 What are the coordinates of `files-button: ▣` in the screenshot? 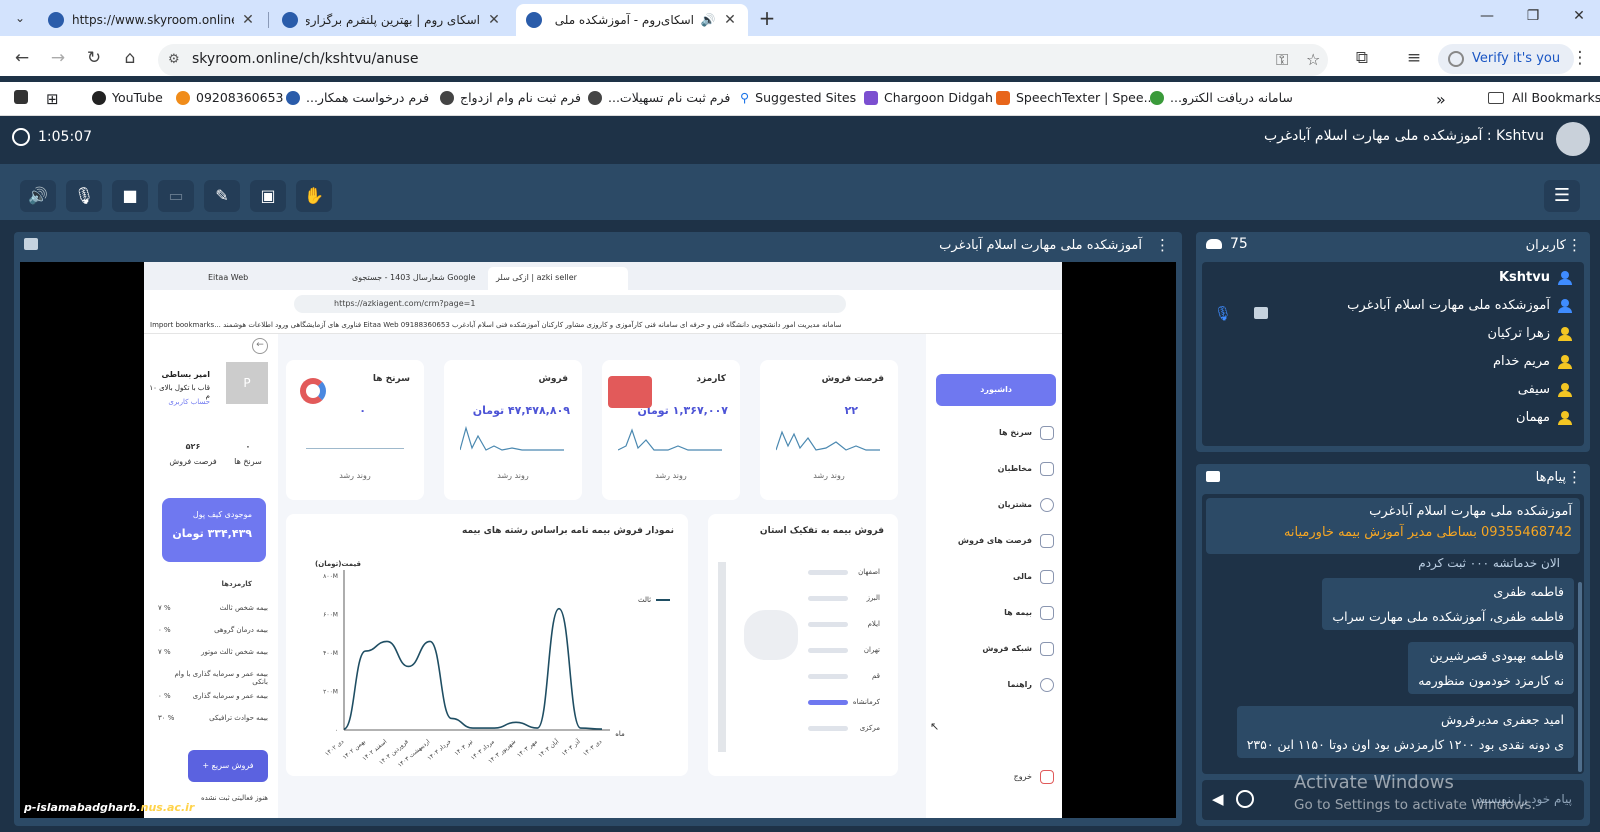 It's located at (268, 196).